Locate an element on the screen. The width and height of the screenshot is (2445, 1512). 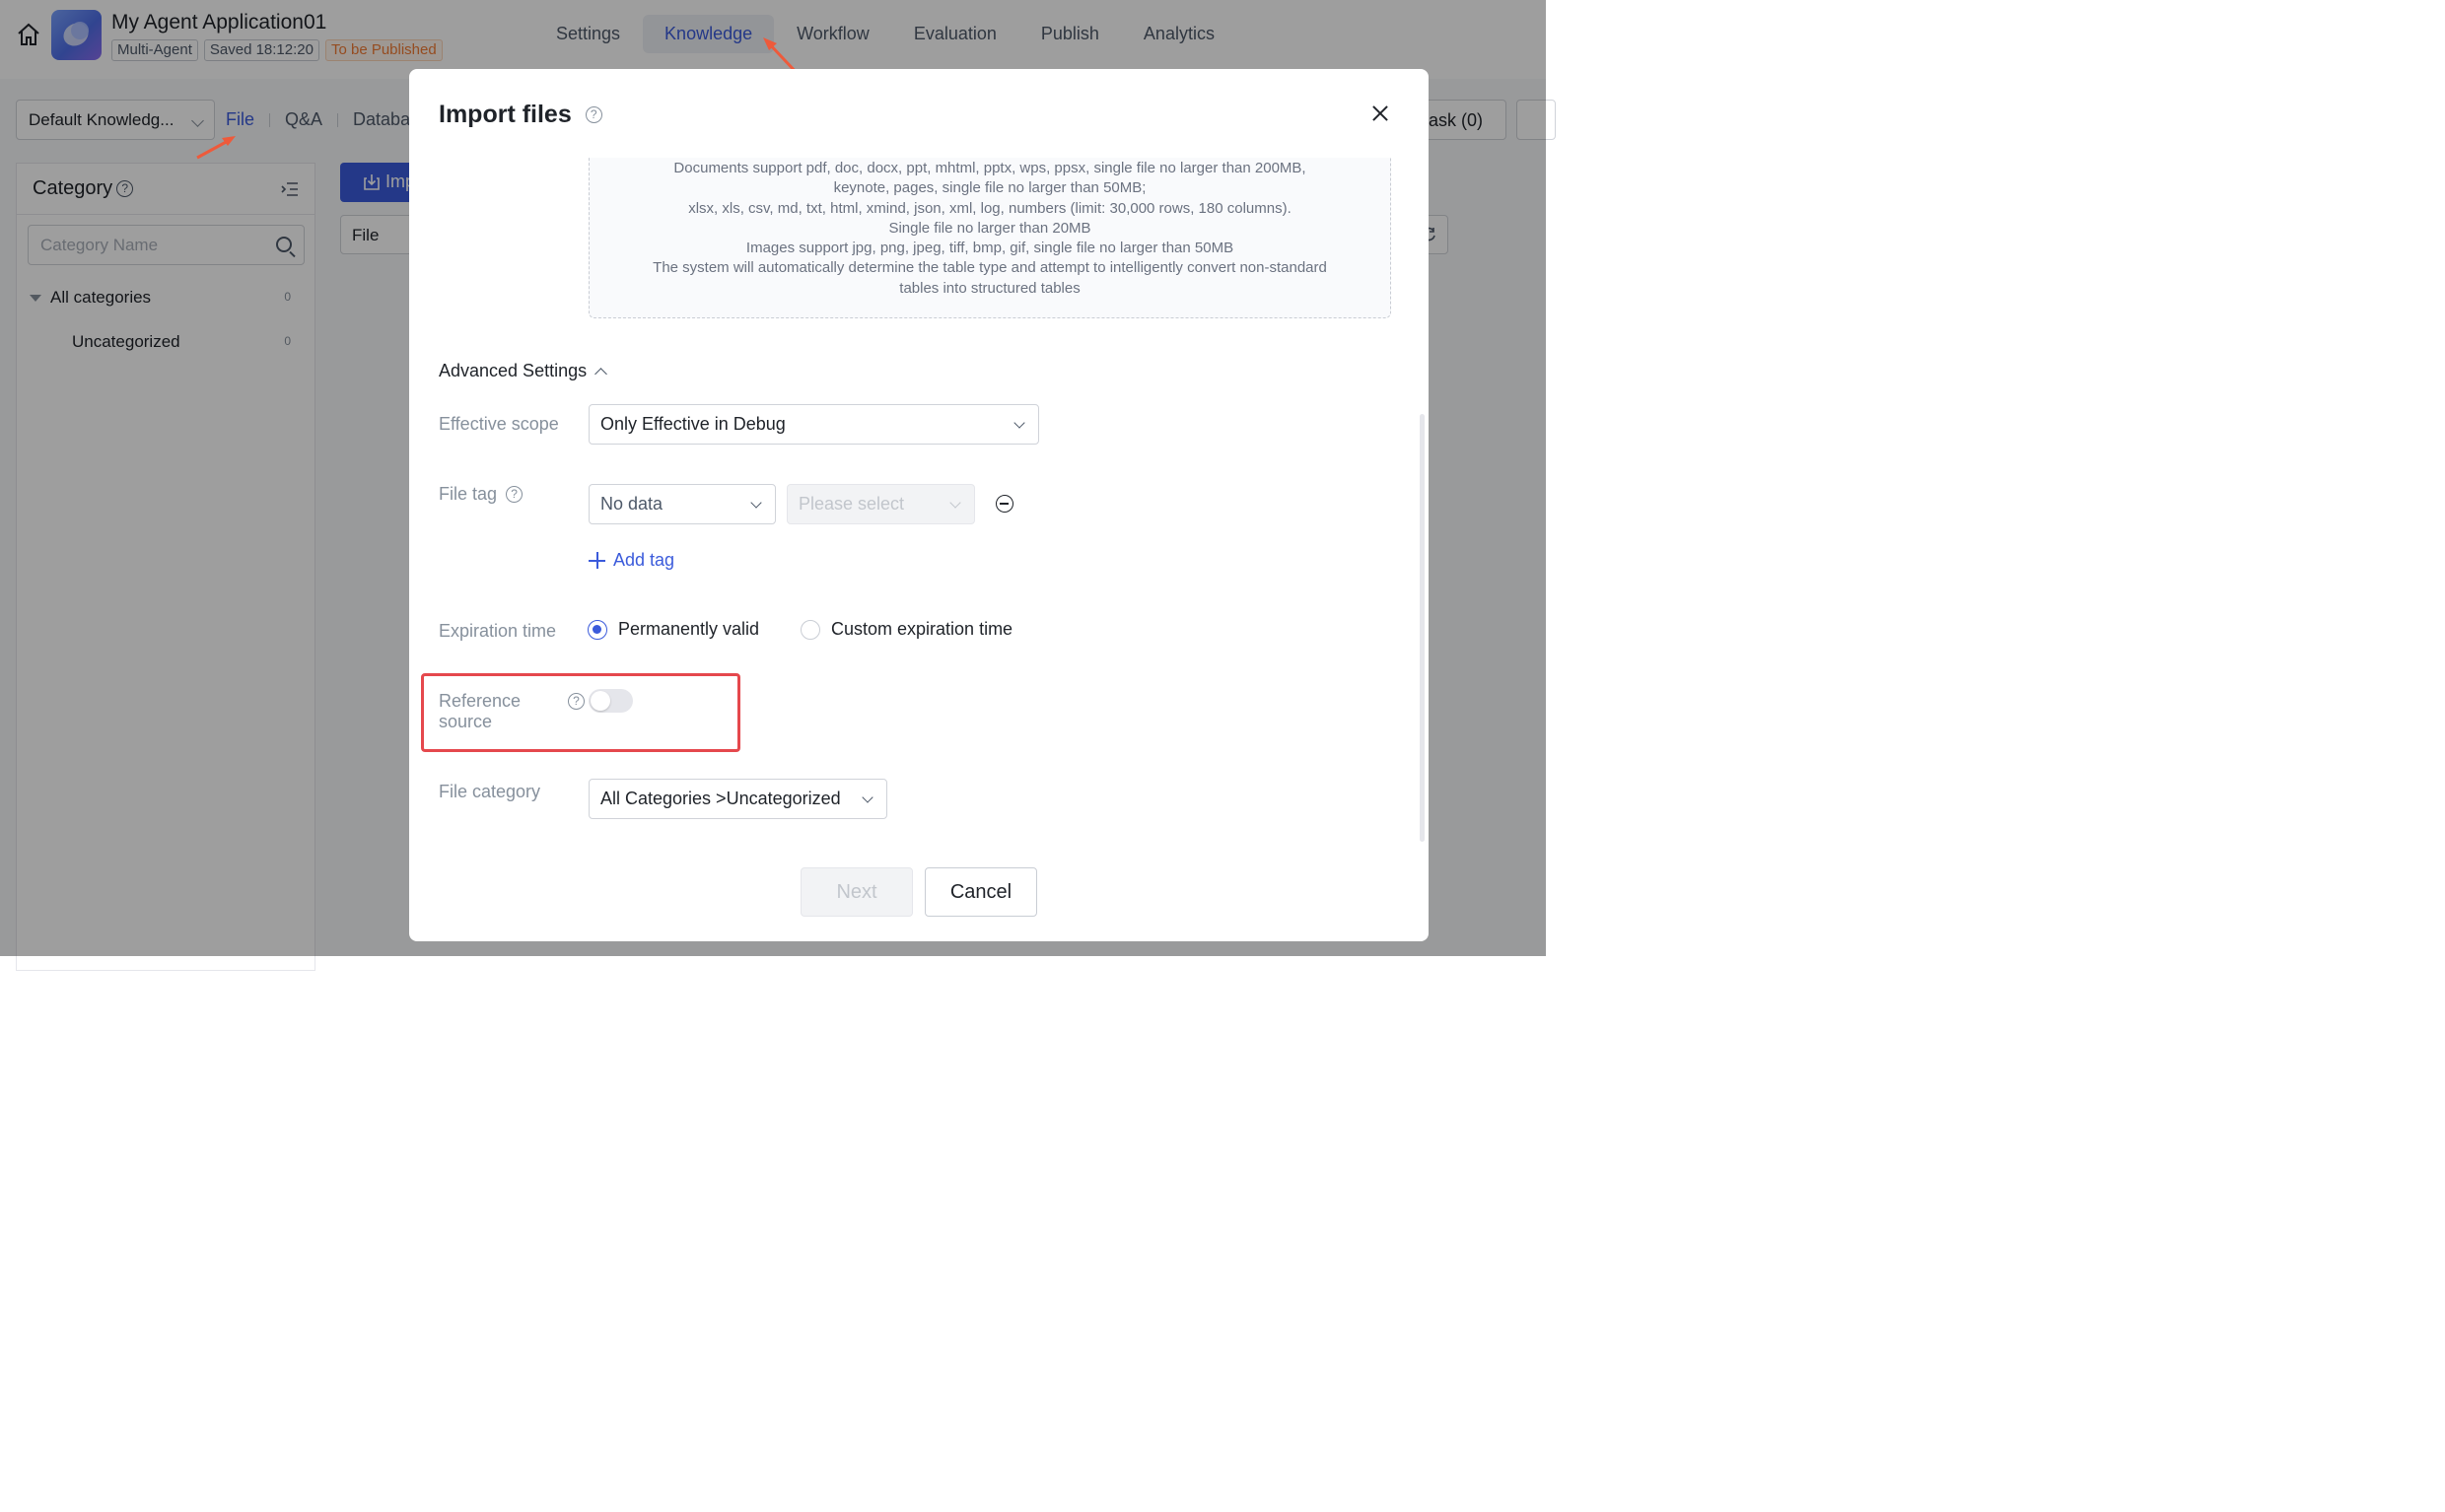
reference-source-label: Reference source is located at coordinates (480, 712).